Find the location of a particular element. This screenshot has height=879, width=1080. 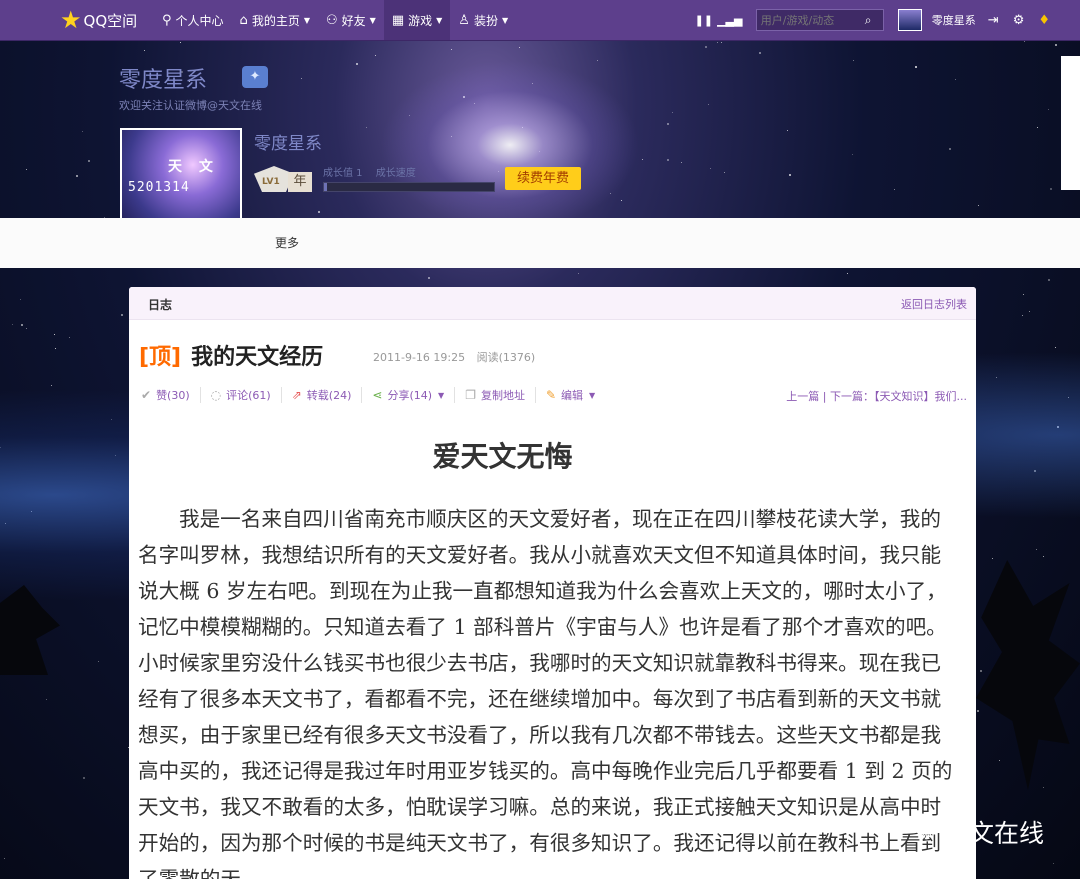

profile-menu-bar is located at coordinates (540, 243).